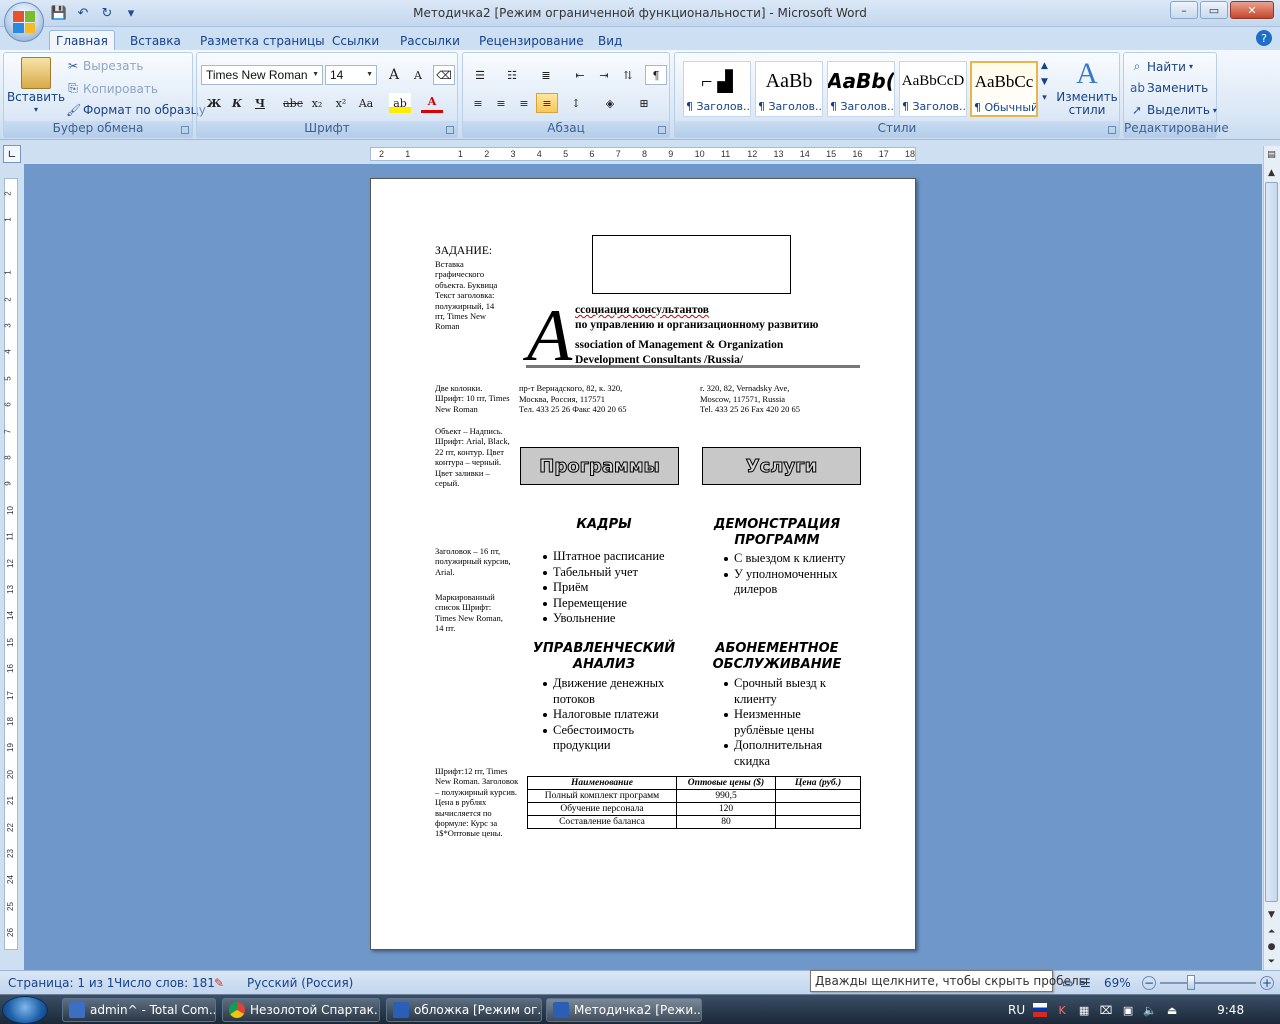  I want to click on bold-button: Ж, so click(214, 103).